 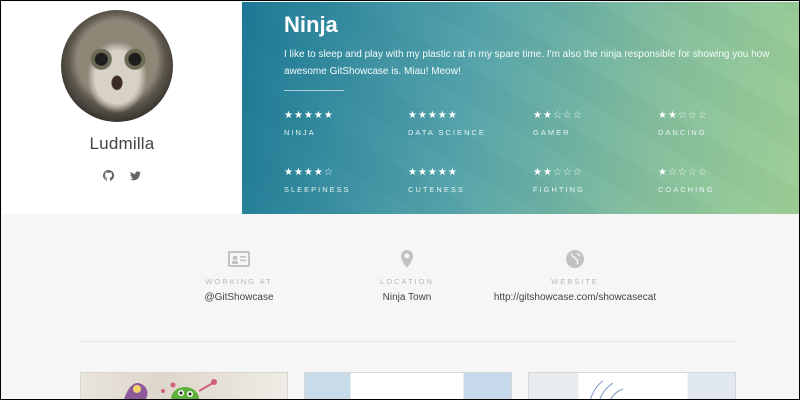 I want to click on twitter-icon, so click(x=136, y=177).